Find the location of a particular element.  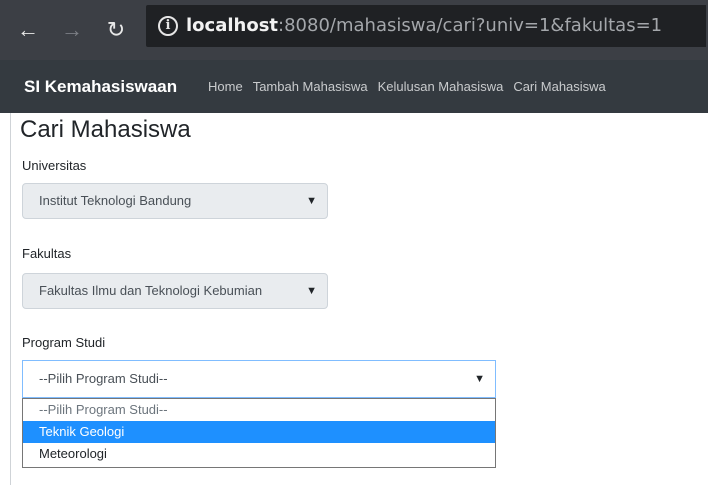

fakultas-label: Fakultas is located at coordinates (47, 253).